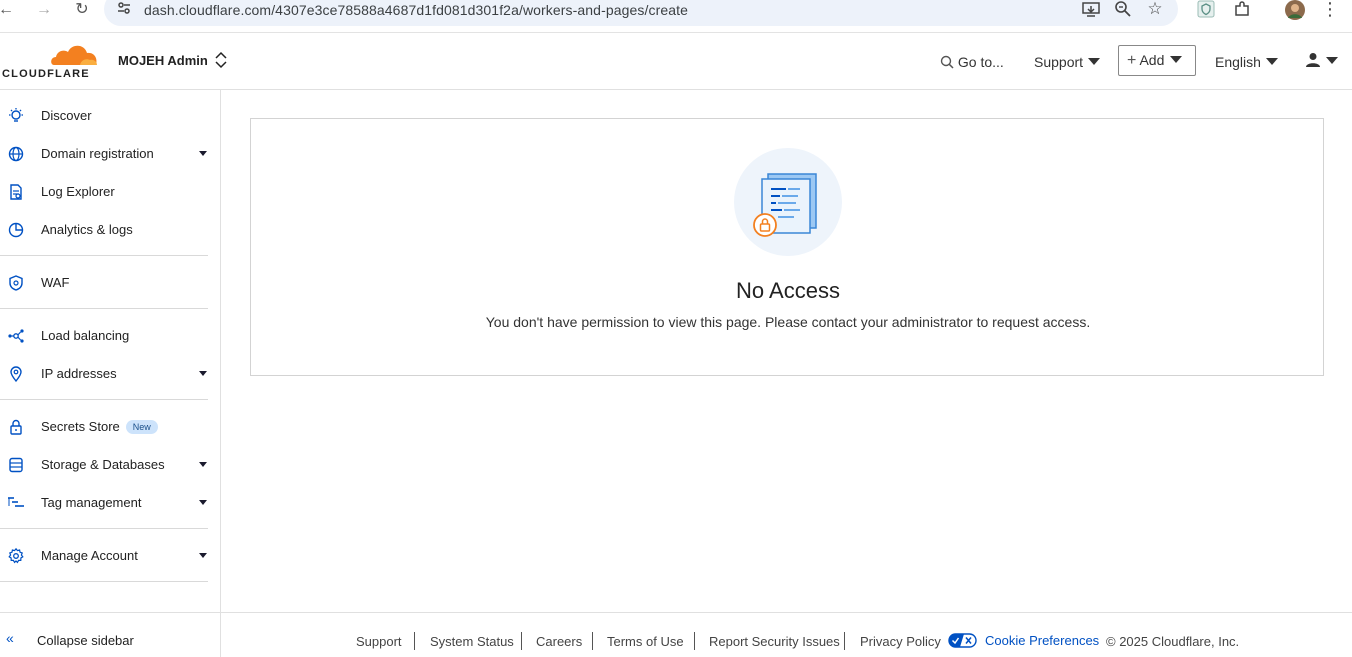  What do you see at coordinates (962, 640) in the screenshot?
I see `privacy-choices-icon` at bounding box center [962, 640].